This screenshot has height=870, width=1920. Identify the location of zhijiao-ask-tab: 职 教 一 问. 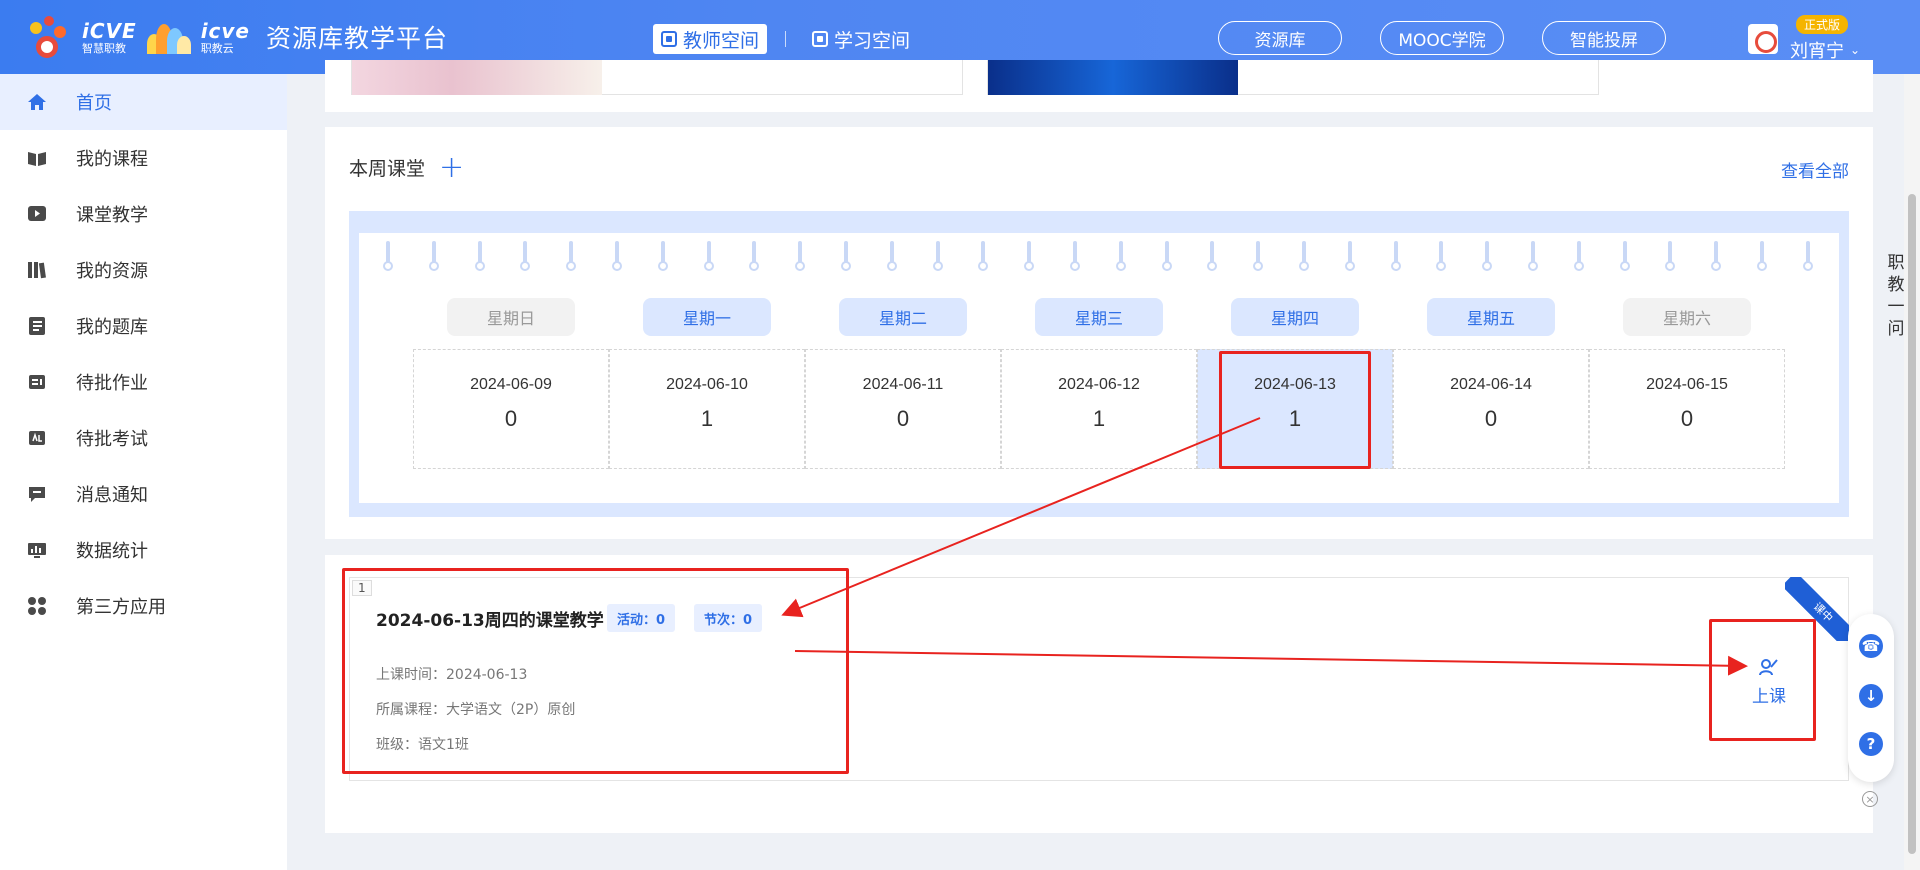
(1896, 296).